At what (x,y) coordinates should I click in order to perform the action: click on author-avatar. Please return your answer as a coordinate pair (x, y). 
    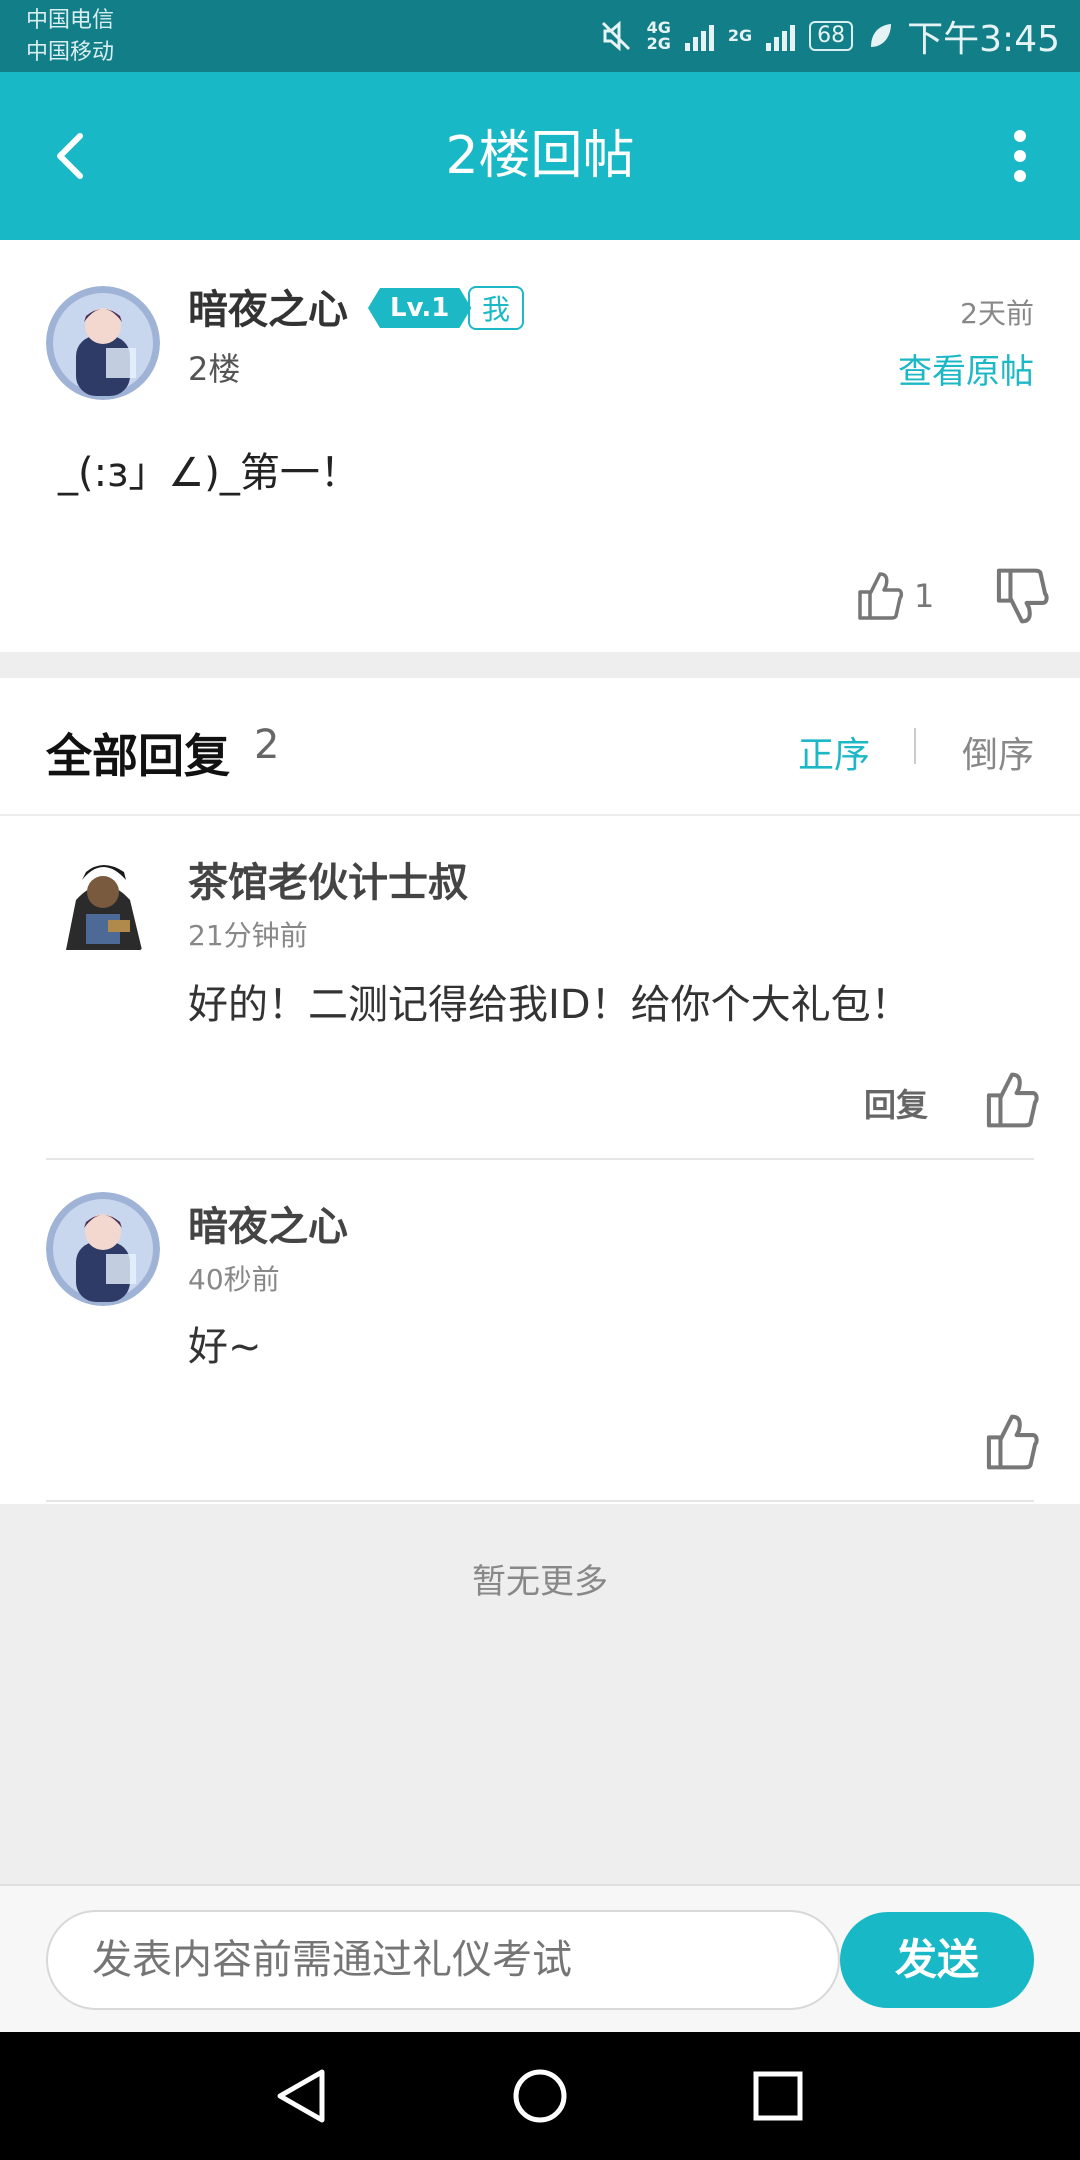
    Looking at the image, I should click on (103, 343).